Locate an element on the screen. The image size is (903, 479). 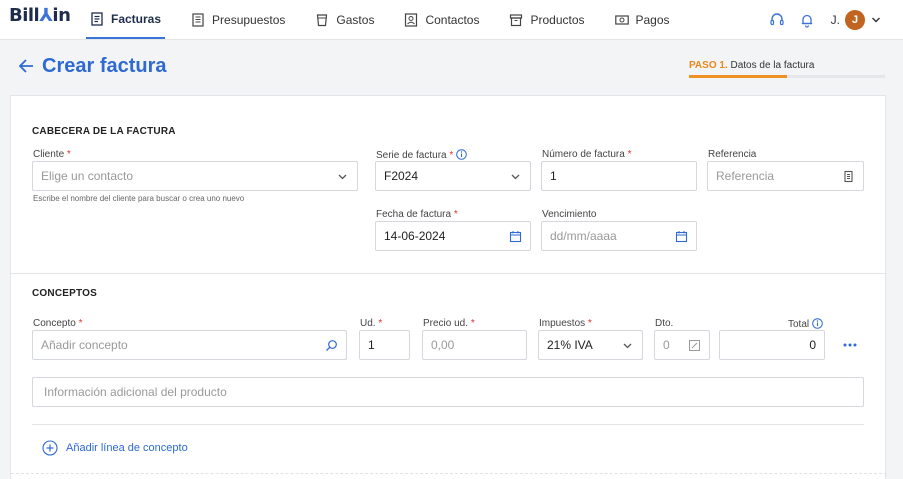
fecha-input: 14-06-2024 is located at coordinates (453, 236).